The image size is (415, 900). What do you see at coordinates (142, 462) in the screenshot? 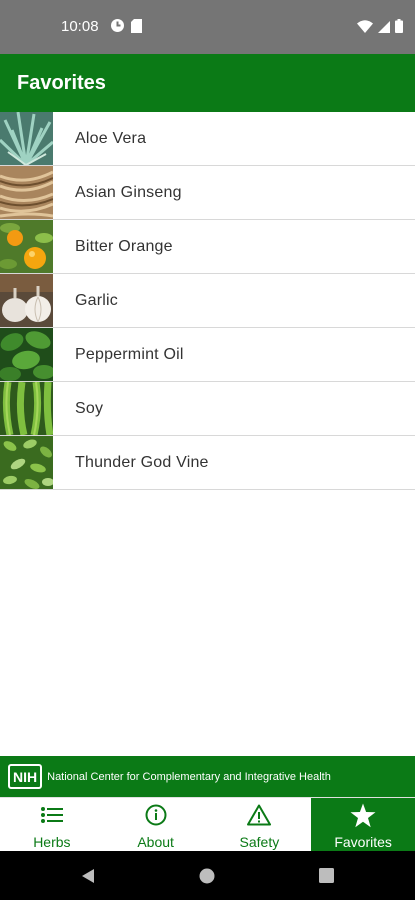
I see `list-item-label: Thunder God Vine` at bounding box center [142, 462].